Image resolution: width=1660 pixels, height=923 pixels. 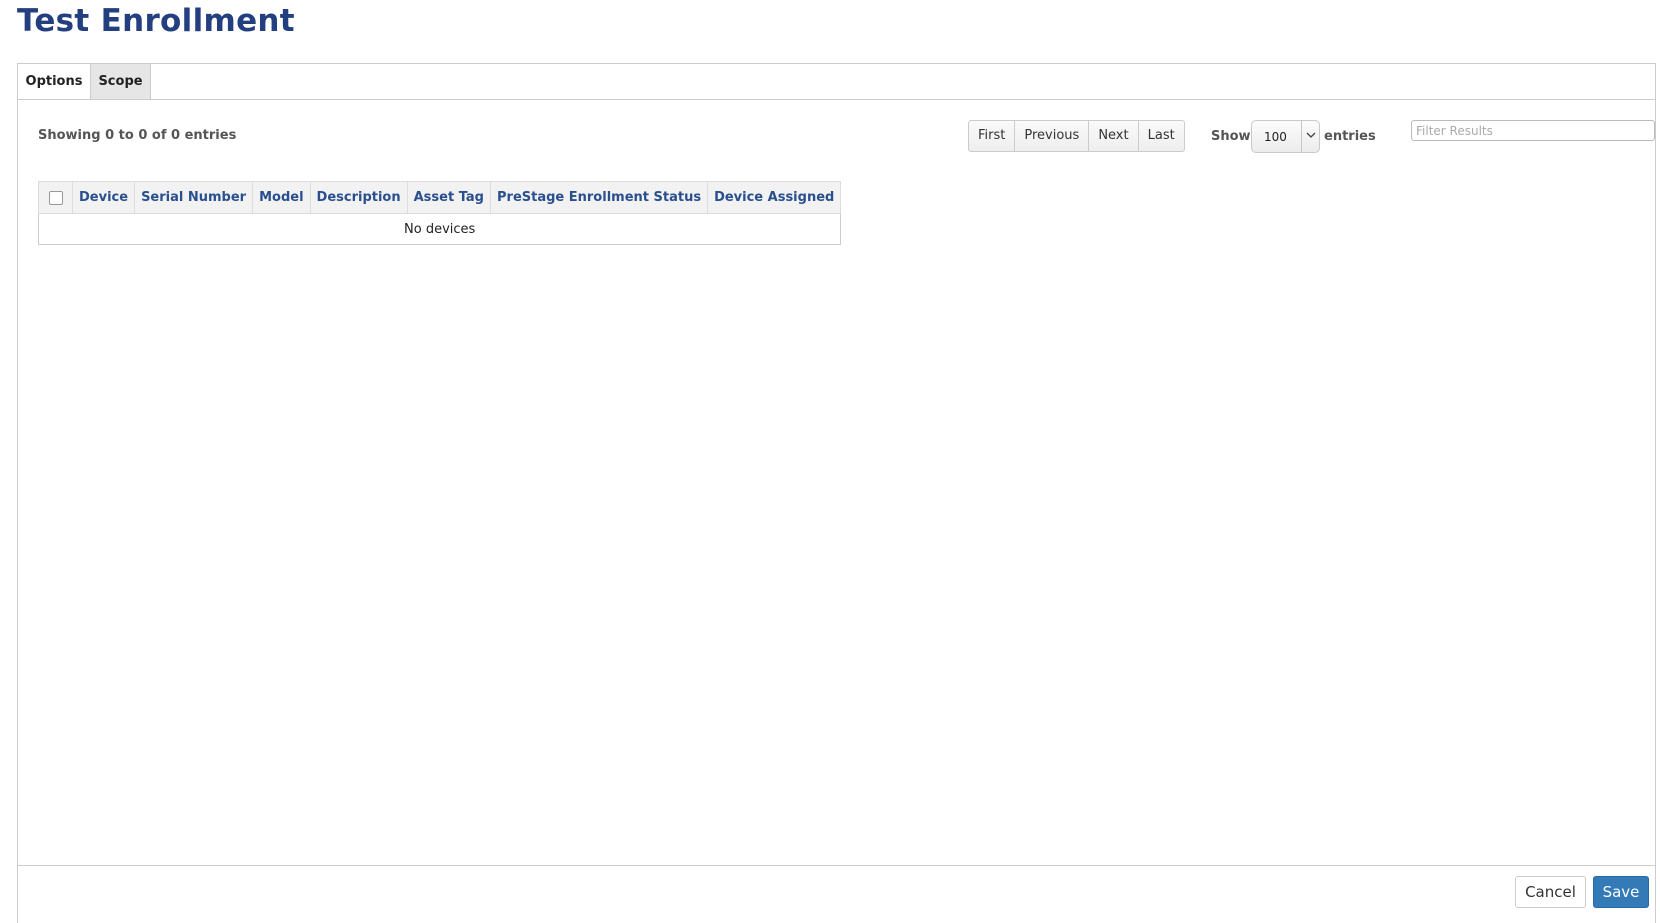 What do you see at coordinates (1350, 136) in the screenshot?
I see `entries-label: entries` at bounding box center [1350, 136].